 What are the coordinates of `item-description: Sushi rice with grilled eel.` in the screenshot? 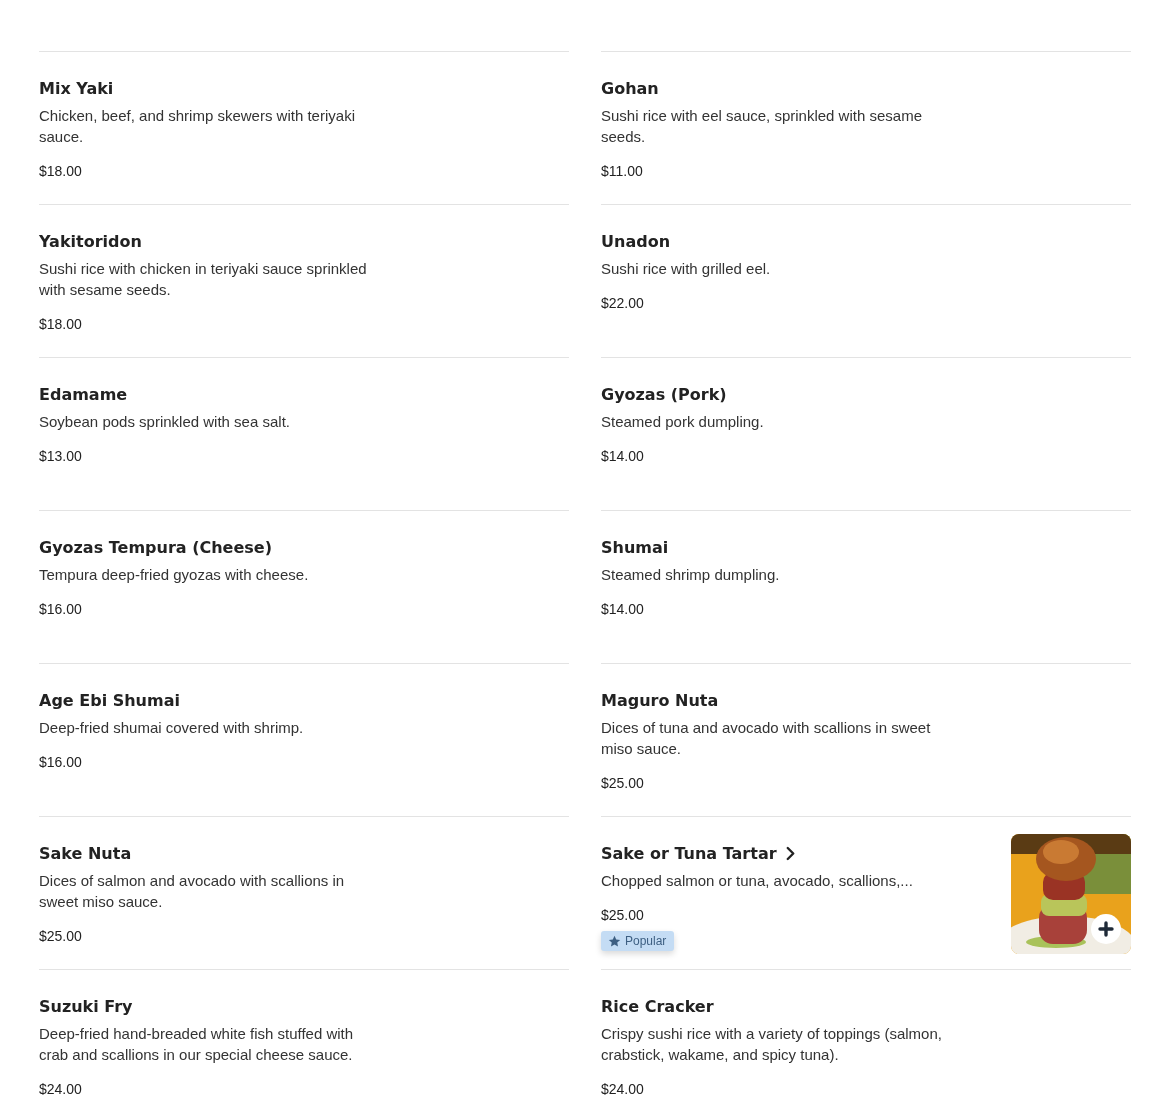 It's located at (686, 269).